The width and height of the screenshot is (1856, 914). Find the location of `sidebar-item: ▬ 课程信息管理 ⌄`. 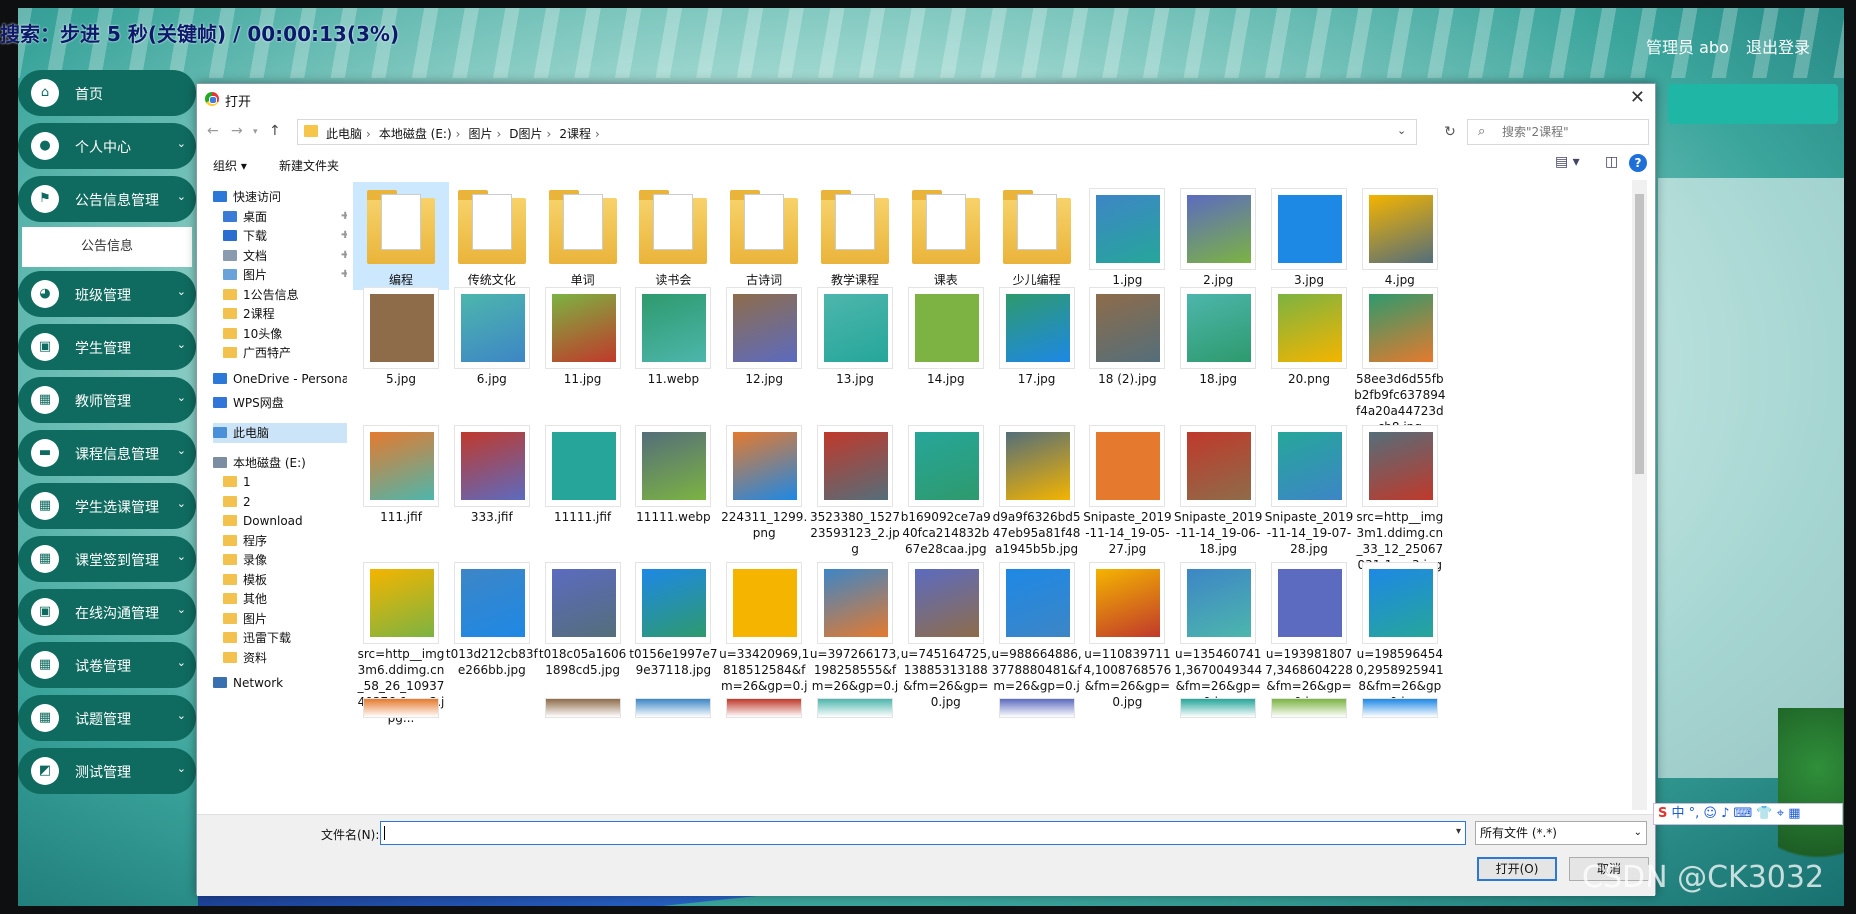

sidebar-item: ▬ 课程信息管理 ⌄ is located at coordinates (107, 453).